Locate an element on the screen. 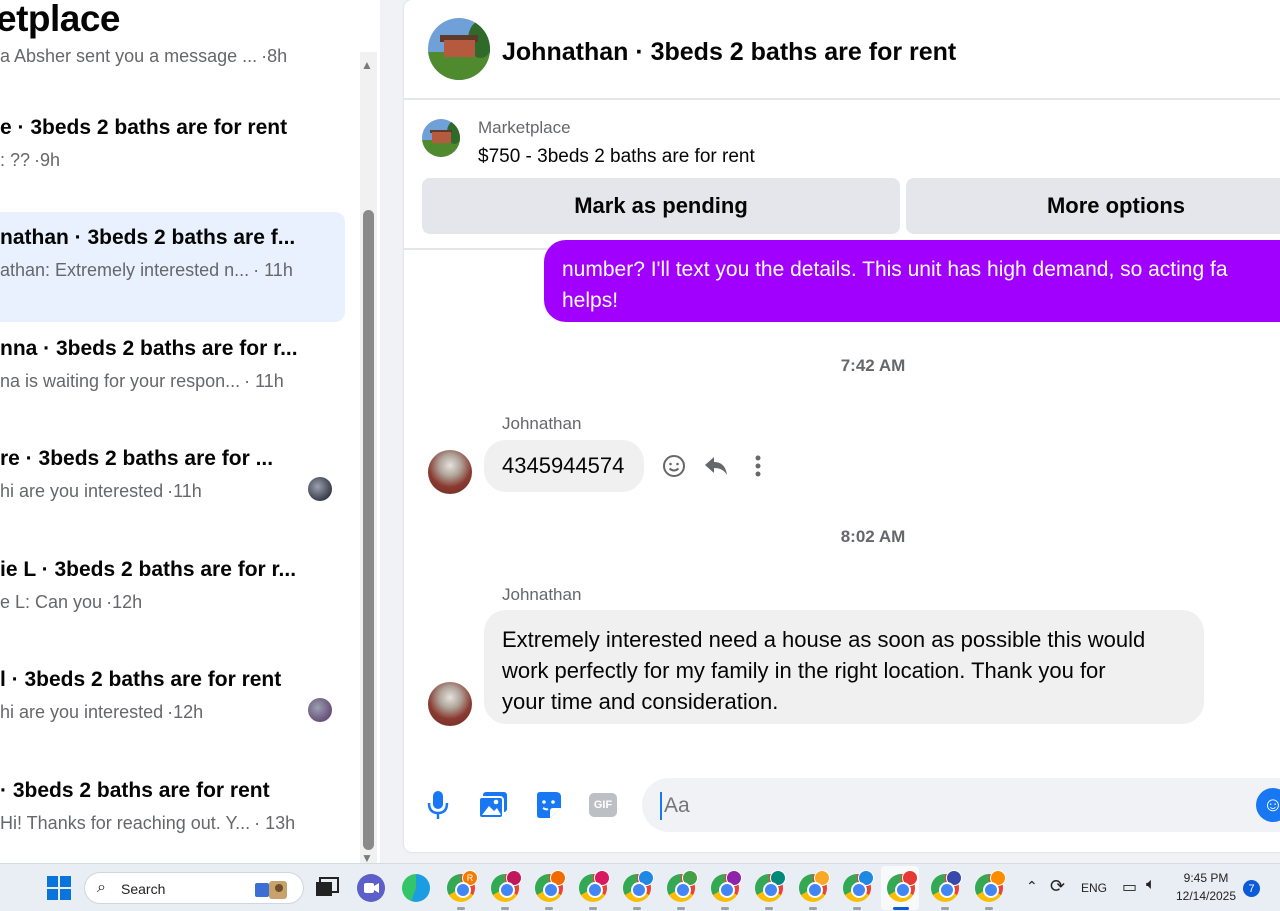 Image resolution: width=1280 pixels, height=911 pixels. conversation-time: · 11h is located at coordinates (273, 270).